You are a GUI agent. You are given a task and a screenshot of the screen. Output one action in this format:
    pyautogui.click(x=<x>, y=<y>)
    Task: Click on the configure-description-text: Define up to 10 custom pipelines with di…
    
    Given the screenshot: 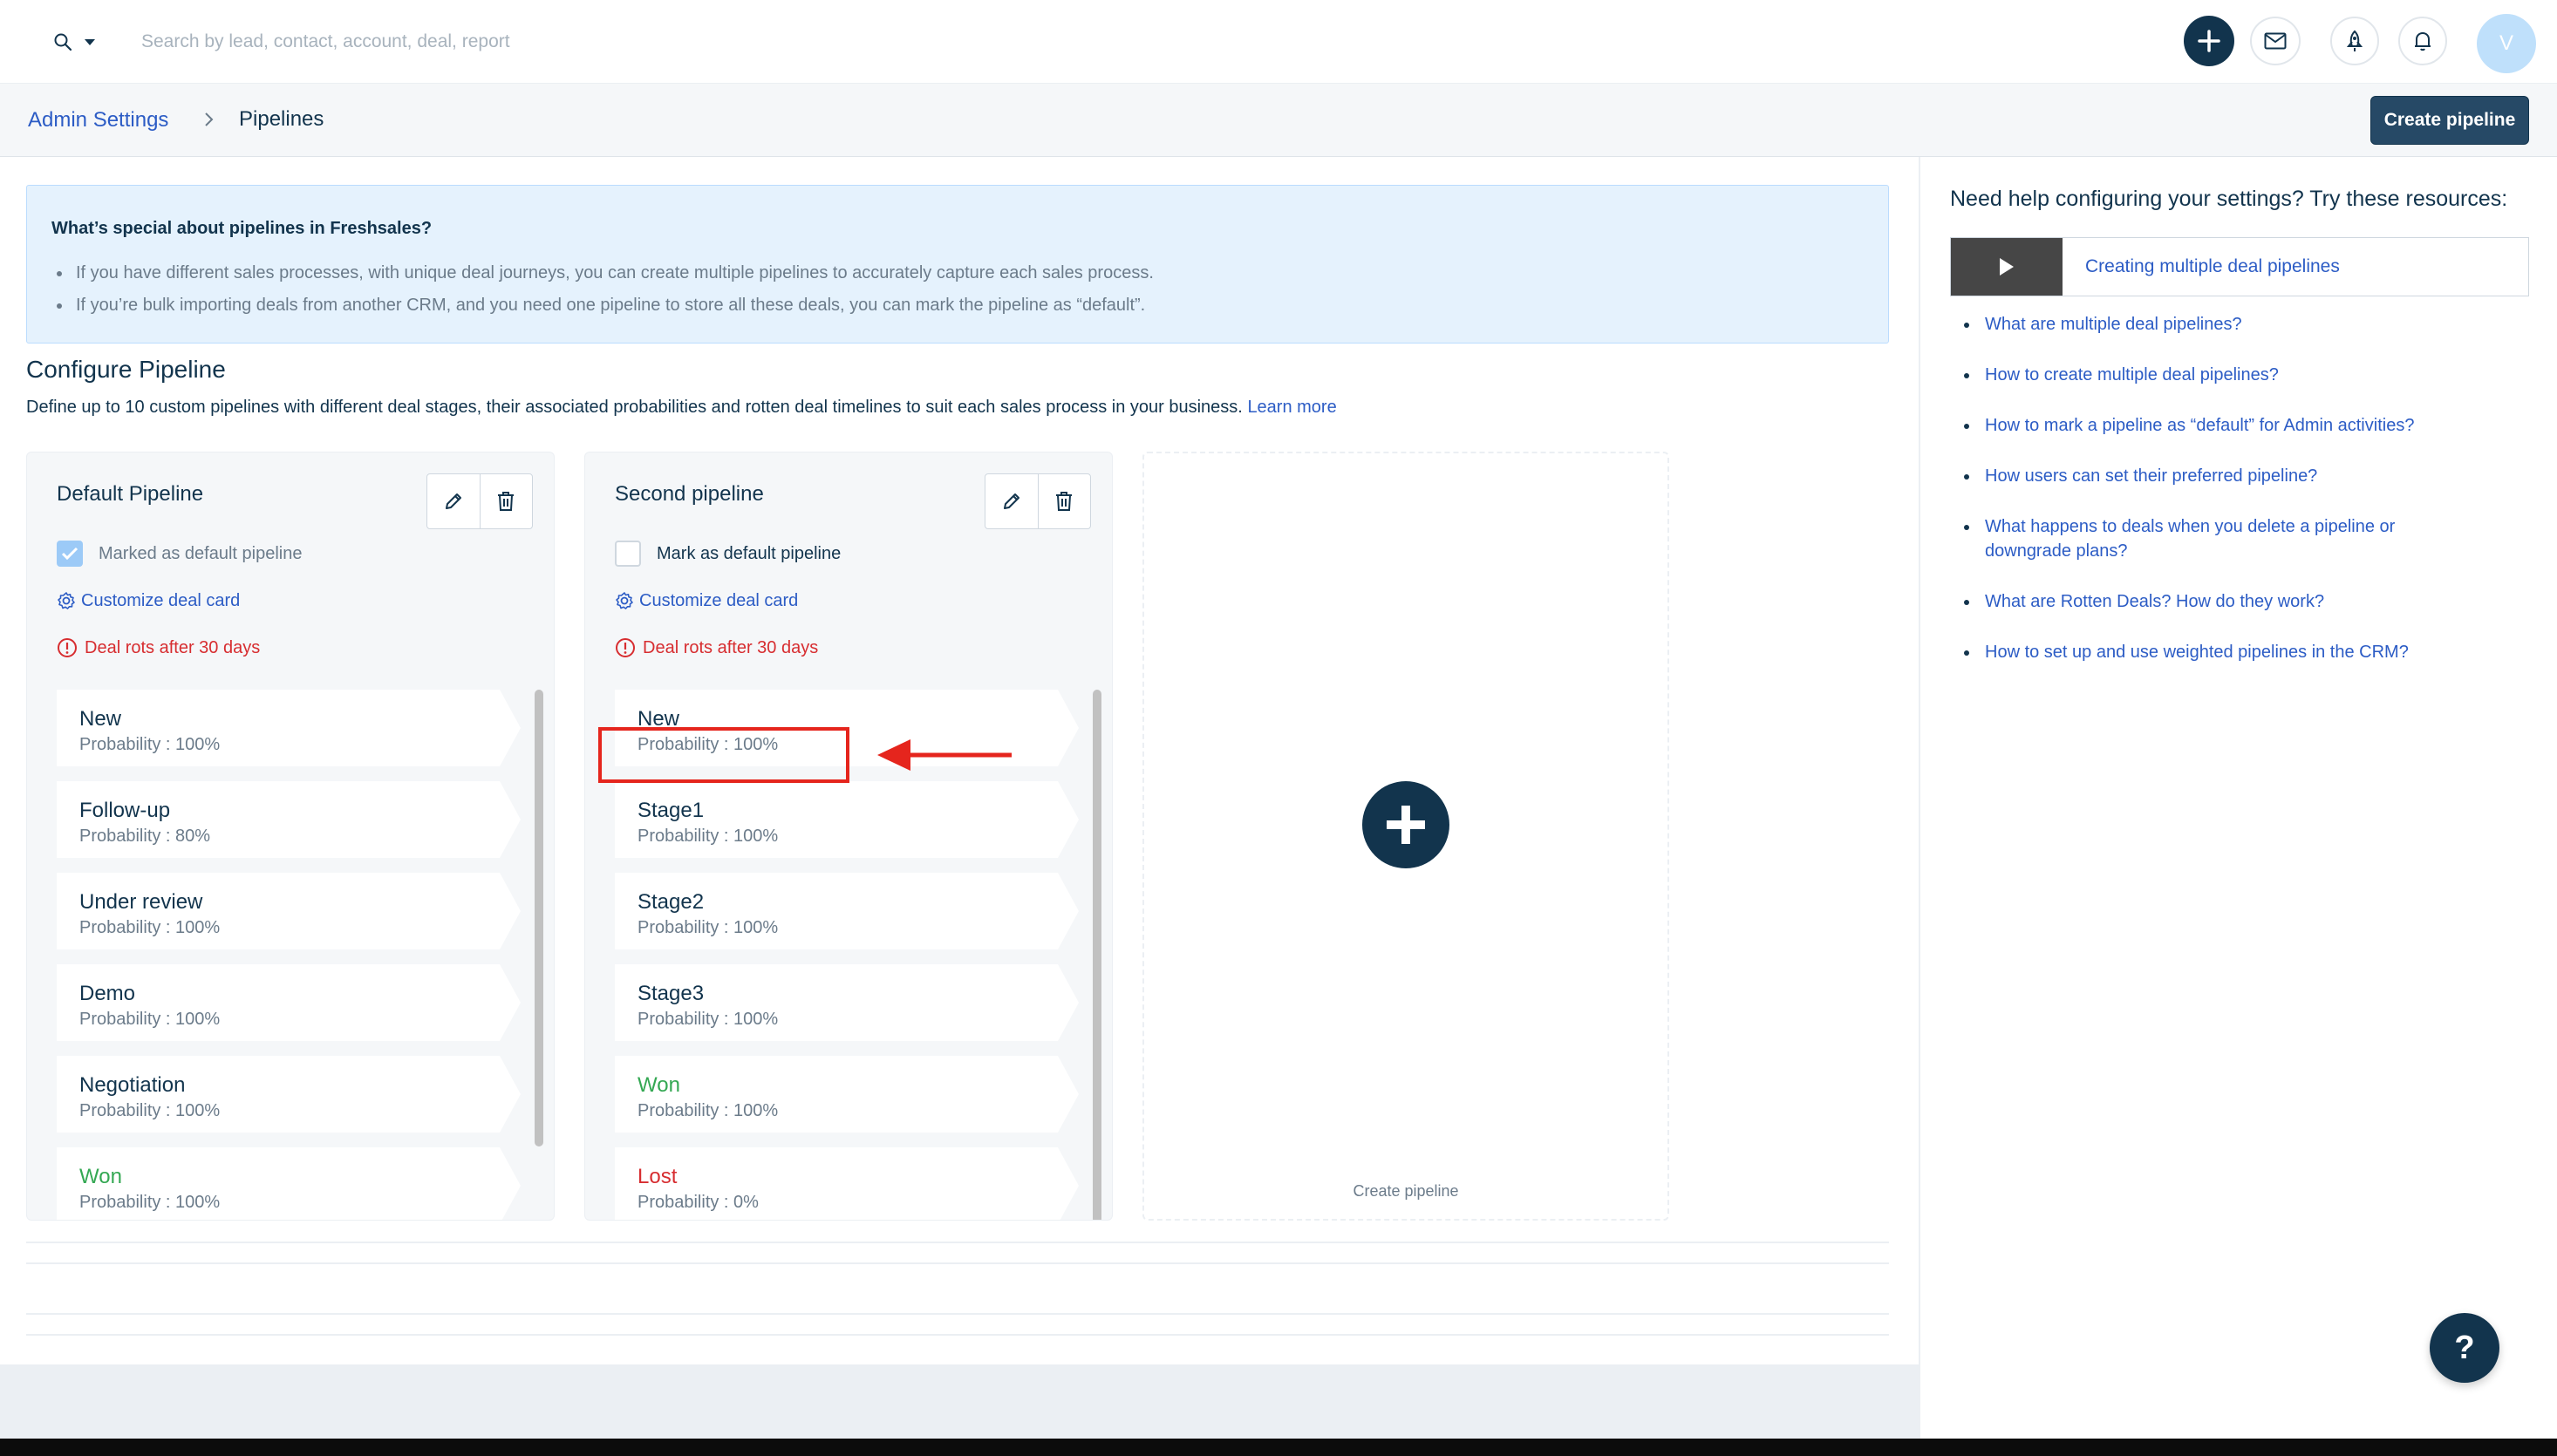 What is the action you would take?
    pyautogui.click(x=634, y=407)
    